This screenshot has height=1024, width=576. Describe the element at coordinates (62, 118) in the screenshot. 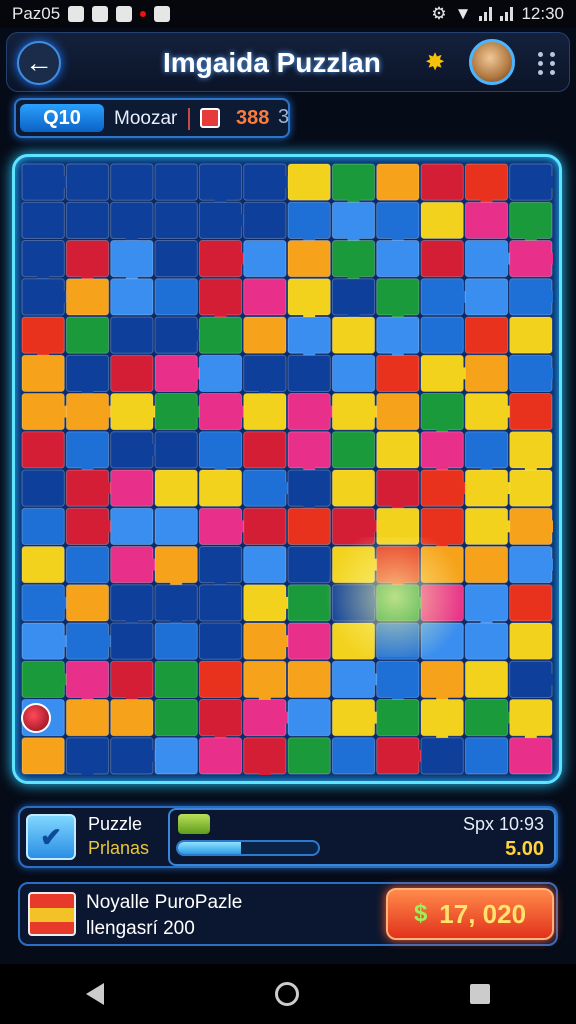

I see `level-badge: Q10` at that location.